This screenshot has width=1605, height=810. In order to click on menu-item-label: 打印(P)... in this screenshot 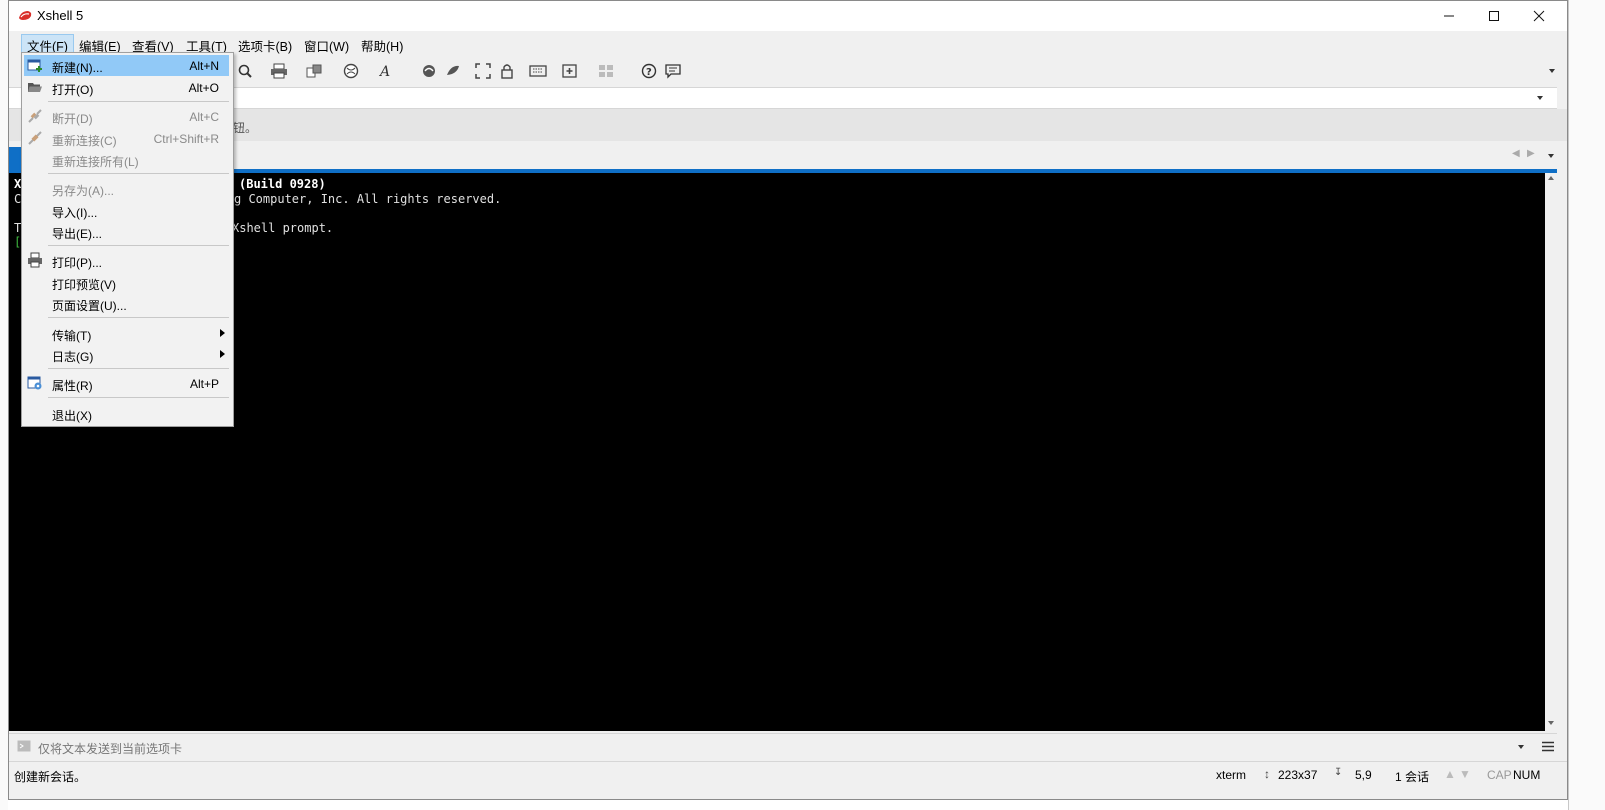, I will do `click(77, 263)`.